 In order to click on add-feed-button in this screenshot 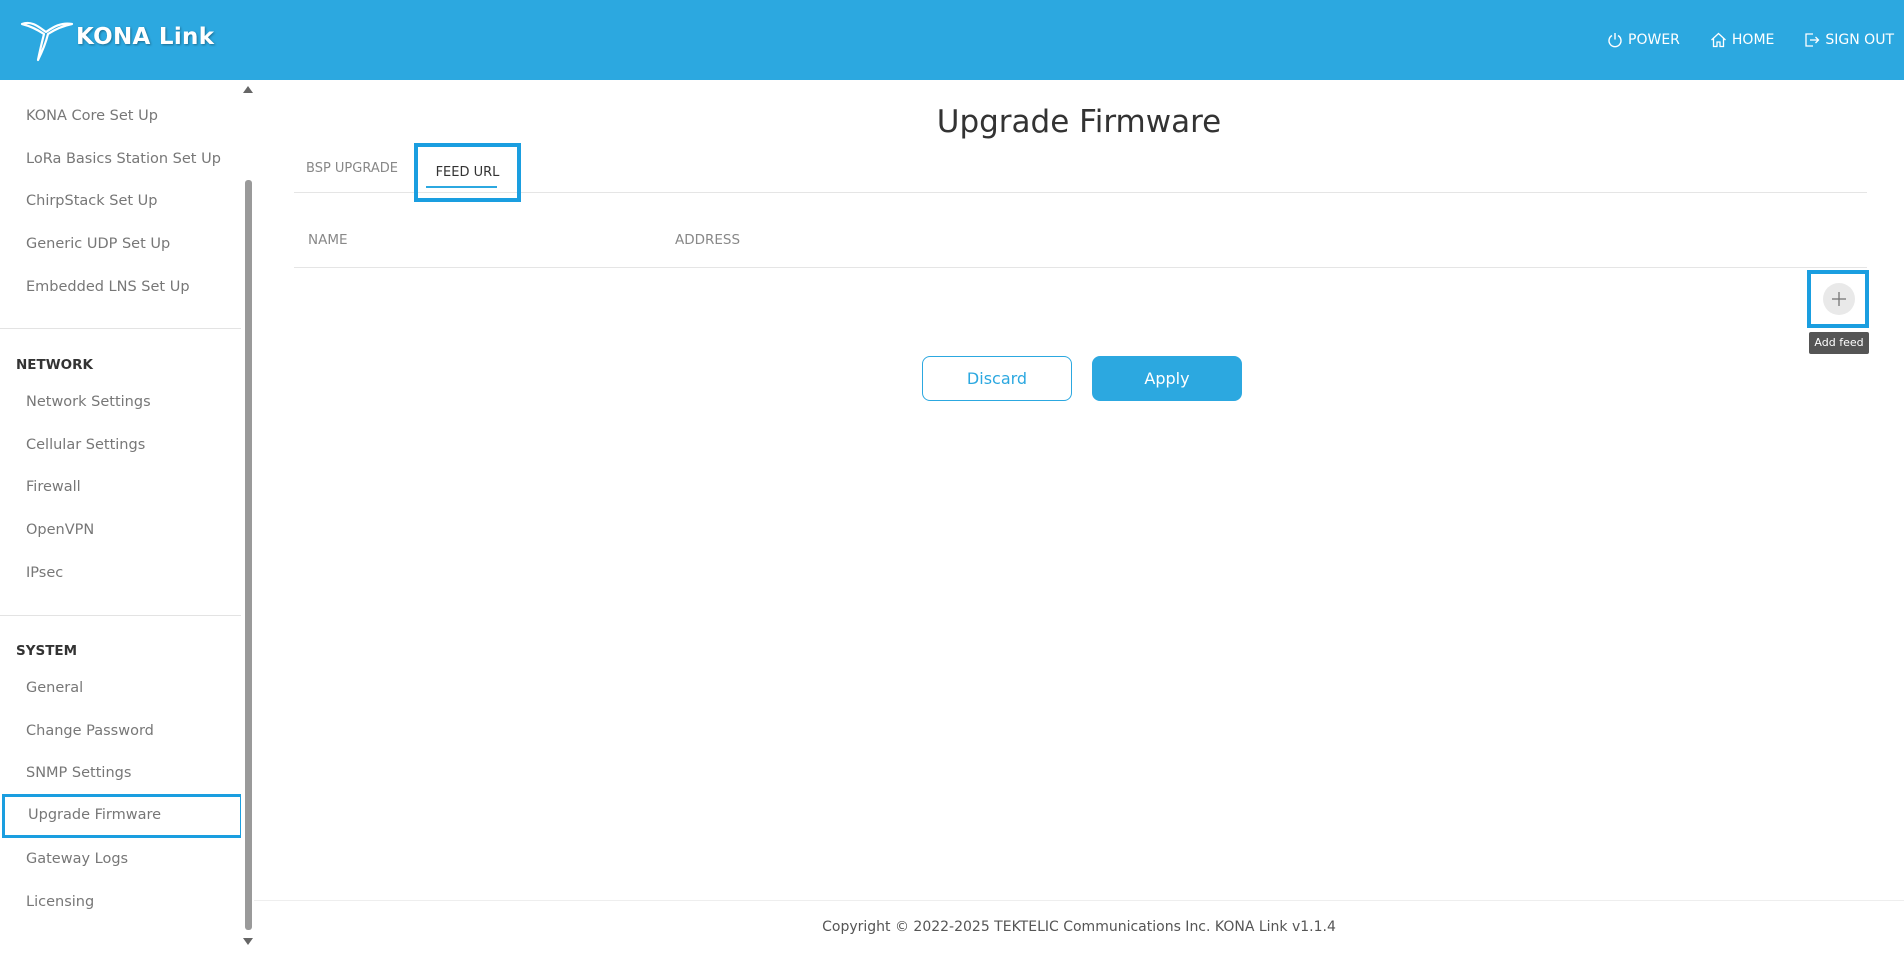, I will do `click(1838, 299)`.